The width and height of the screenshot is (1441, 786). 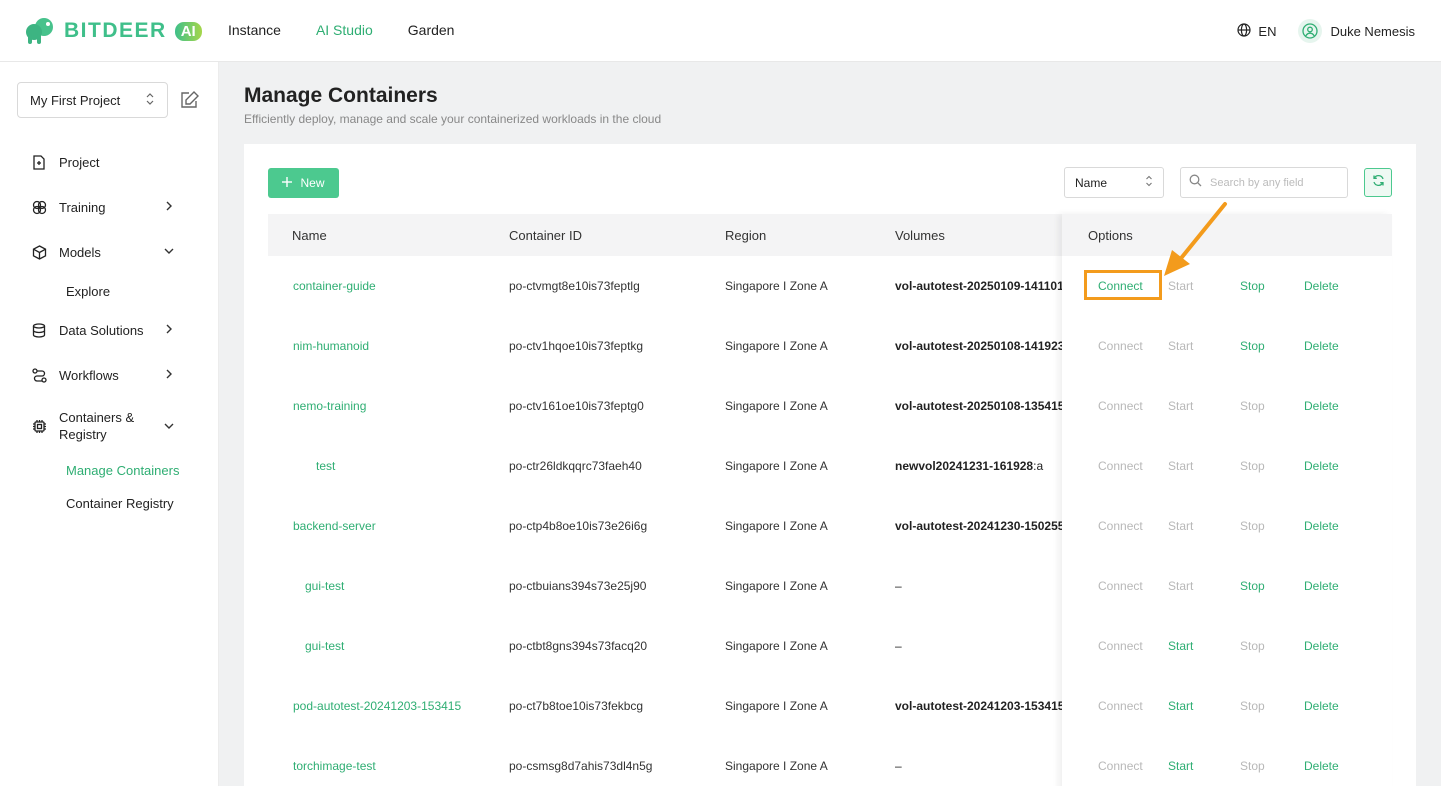 I want to click on container-volume: vol-autotest-20241203-153415, so click(x=980, y=706).